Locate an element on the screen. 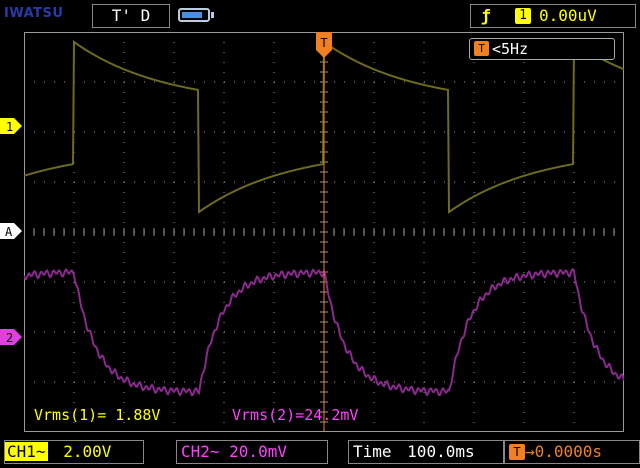 The image size is (640, 468). trigger-offset-badge: T is located at coordinates (517, 452).